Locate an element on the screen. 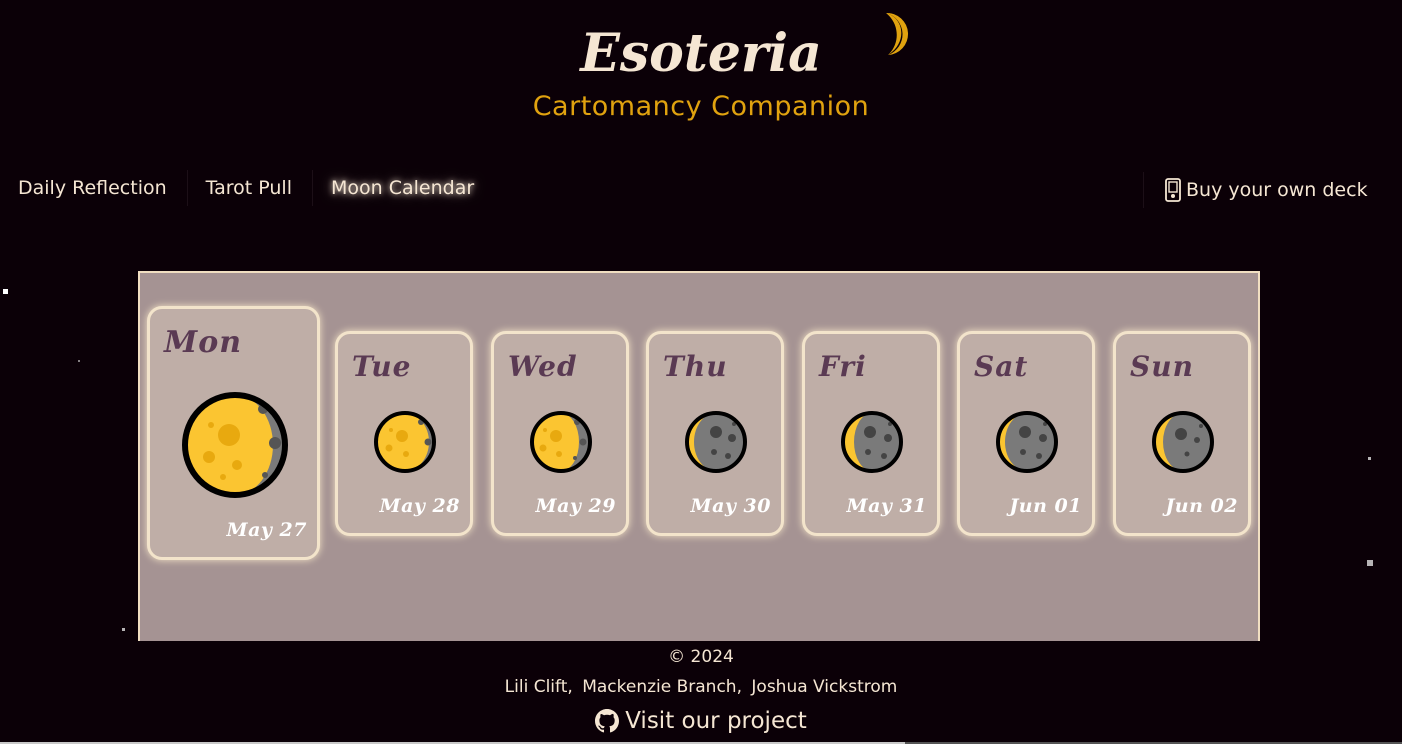 This screenshot has width=1402, height=744. day-date: May 29 is located at coordinates (575, 506).